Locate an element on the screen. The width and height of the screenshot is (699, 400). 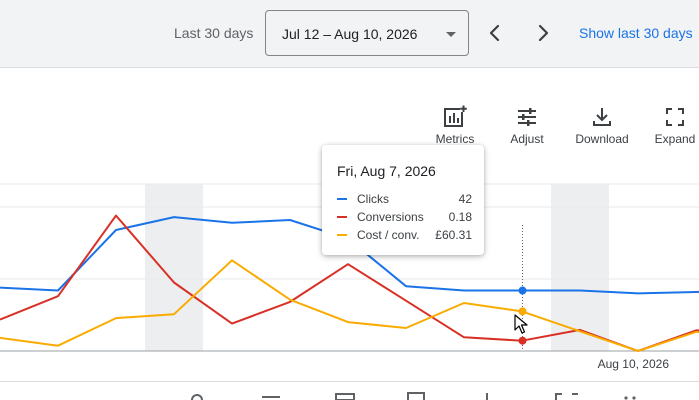
tooltip-metric-name: Clicks is located at coordinates (373, 199).